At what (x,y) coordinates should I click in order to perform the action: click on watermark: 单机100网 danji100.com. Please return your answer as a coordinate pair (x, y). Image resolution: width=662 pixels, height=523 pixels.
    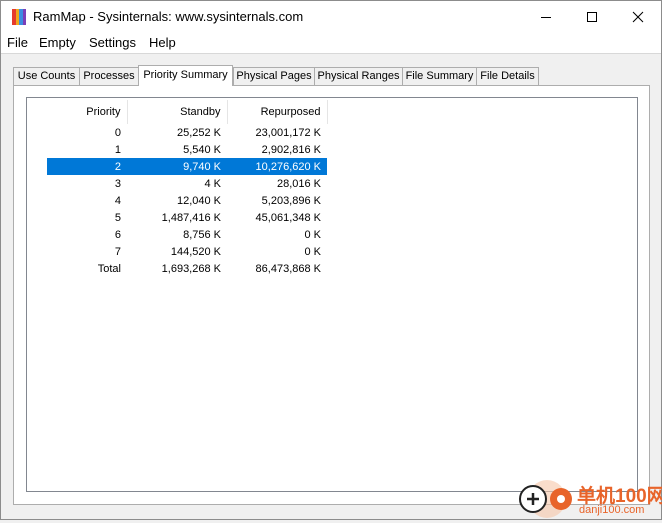
    Looking at the image, I should click on (587, 499).